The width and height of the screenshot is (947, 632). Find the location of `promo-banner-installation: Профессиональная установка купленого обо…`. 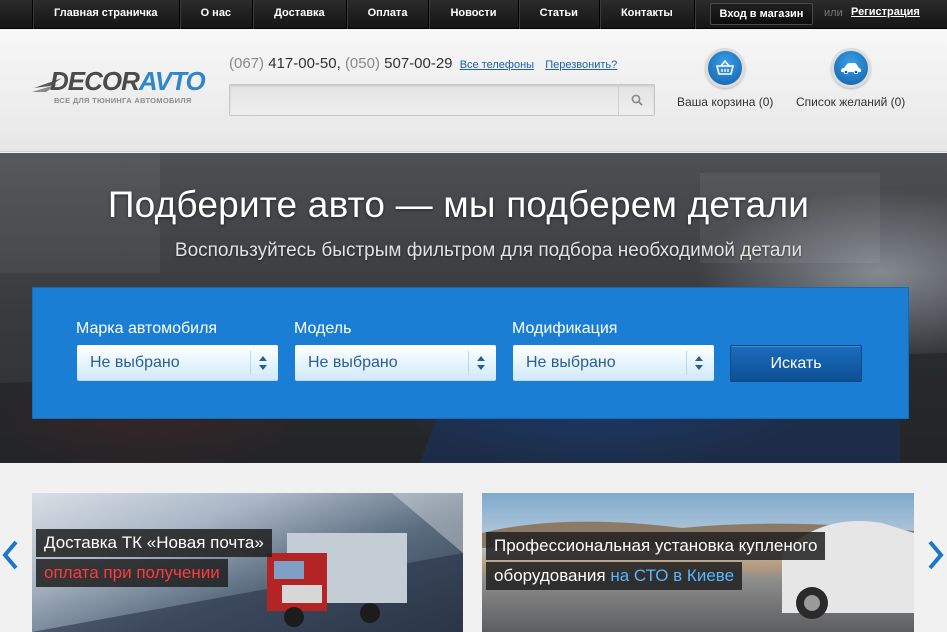

promo-banner-installation: Профессиональная установка купленого обо… is located at coordinates (698, 562).